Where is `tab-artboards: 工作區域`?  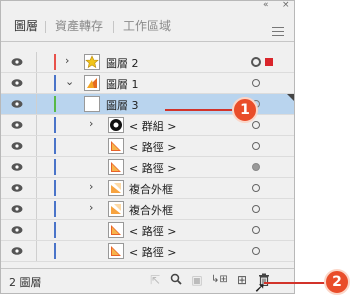
tab-artboards: 工作區域 is located at coordinates (147, 26).